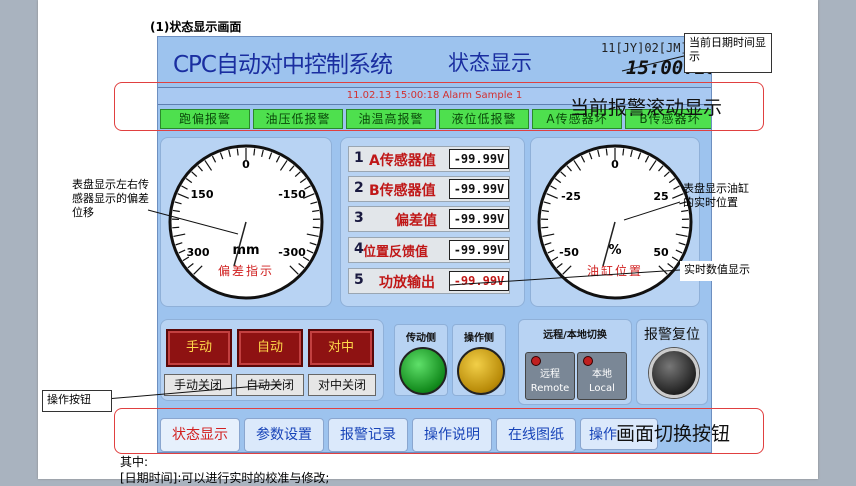 The image size is (856, 486). I want to click on alarm-scroll-note: 当前报警滚动显示, so click(646, 106).